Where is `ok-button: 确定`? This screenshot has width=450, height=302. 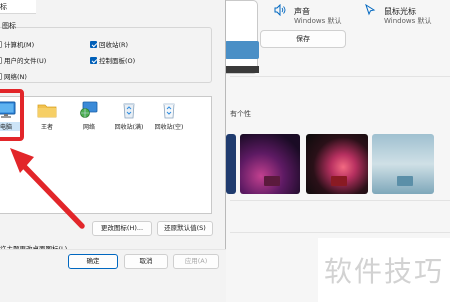
ok-button: 确定 is located at coordinates (93, 261).